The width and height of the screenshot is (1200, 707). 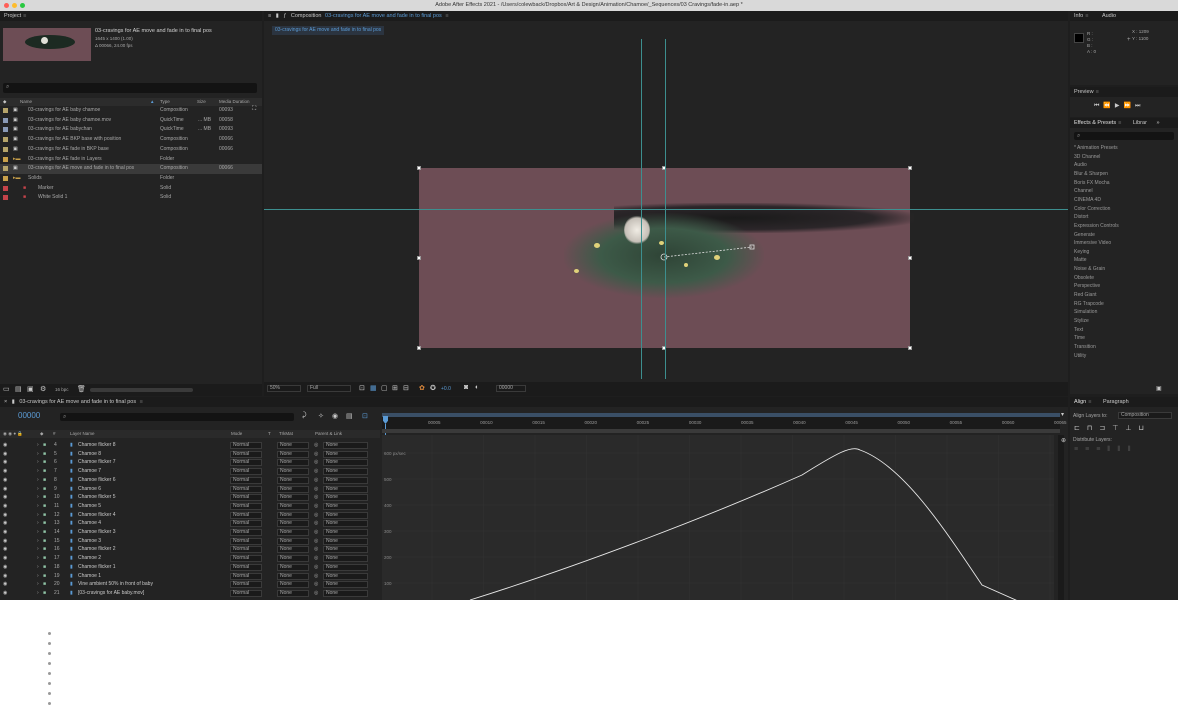 I want to click on layer-name: Chamoe flicker 3, so click(x=97, y=532).